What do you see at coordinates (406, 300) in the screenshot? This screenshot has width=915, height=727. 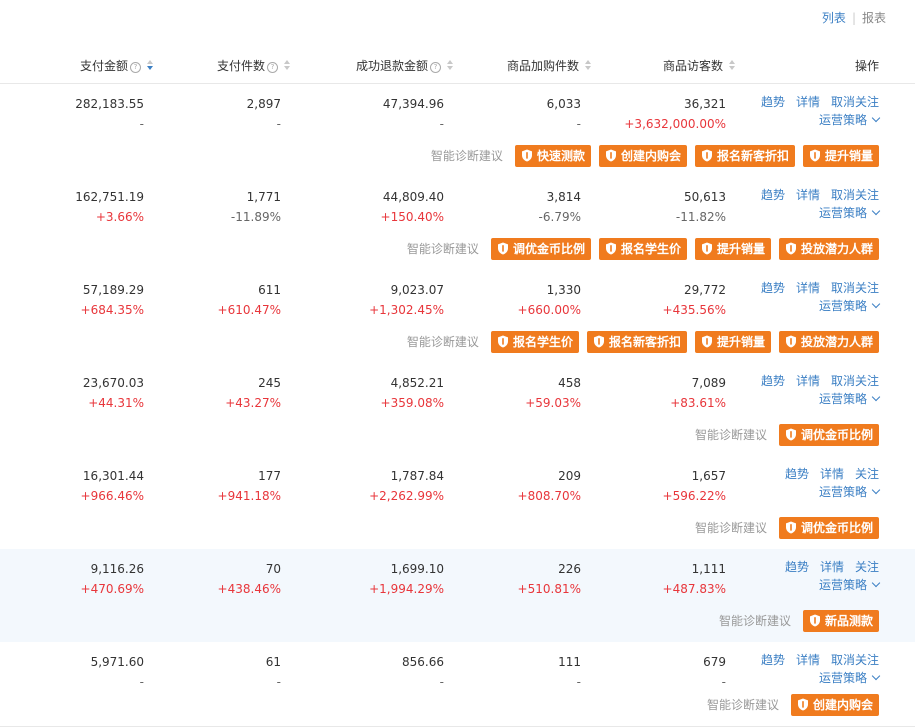 I see `refund-amount-cell: 9,023.07 +1,302.45%` at bounding box center [406, 300].